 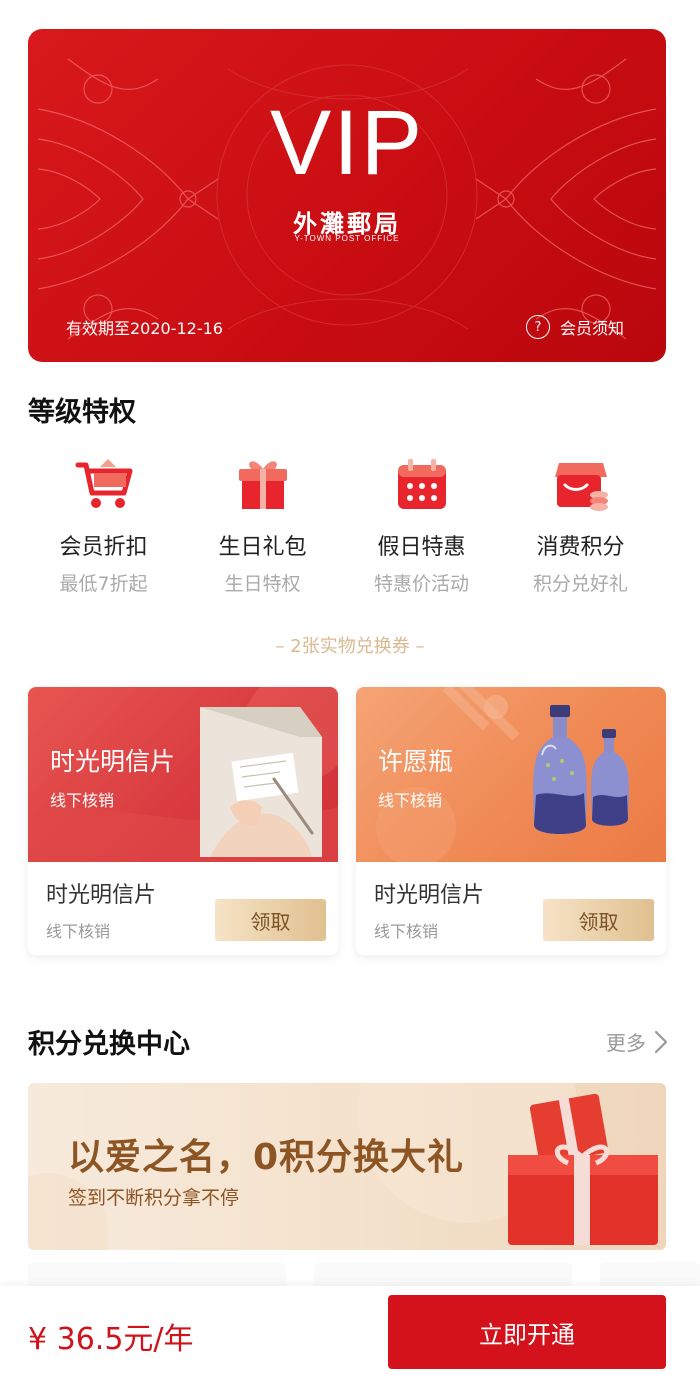 I want to click on promo-subtitle: 签到不断积分拿不停, so click(x=154, y=1198).